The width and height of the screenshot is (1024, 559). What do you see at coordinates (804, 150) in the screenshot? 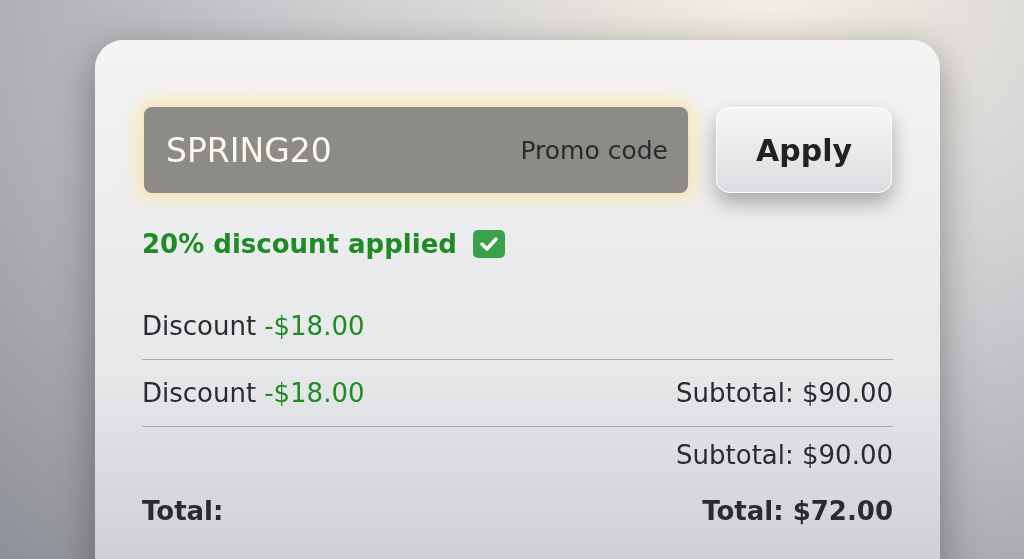
I see `apply-button: Apply` at bounding box center [804, 150].